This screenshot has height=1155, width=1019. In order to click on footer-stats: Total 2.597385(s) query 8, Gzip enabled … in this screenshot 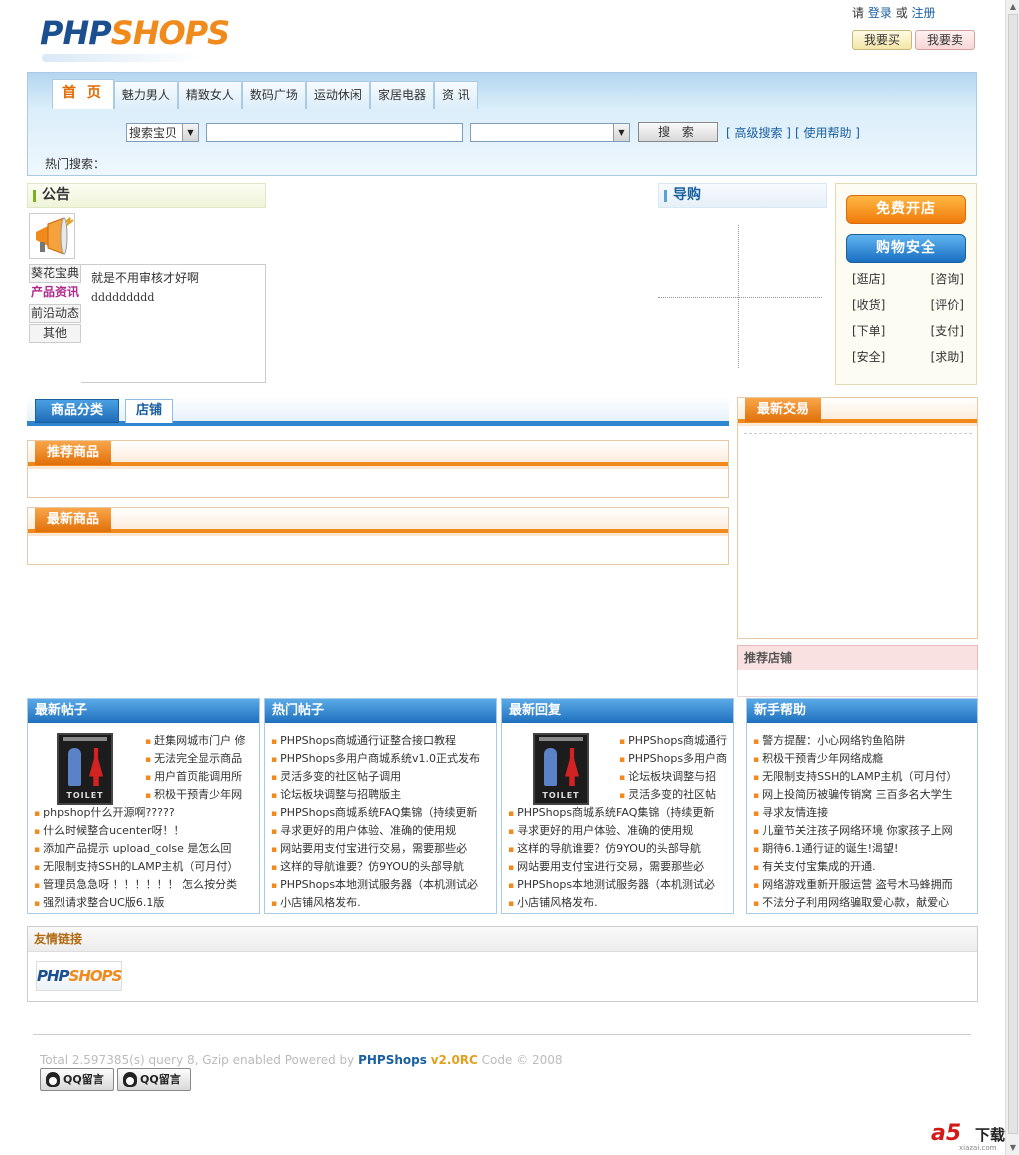, I will do `click(199, 1060)`.